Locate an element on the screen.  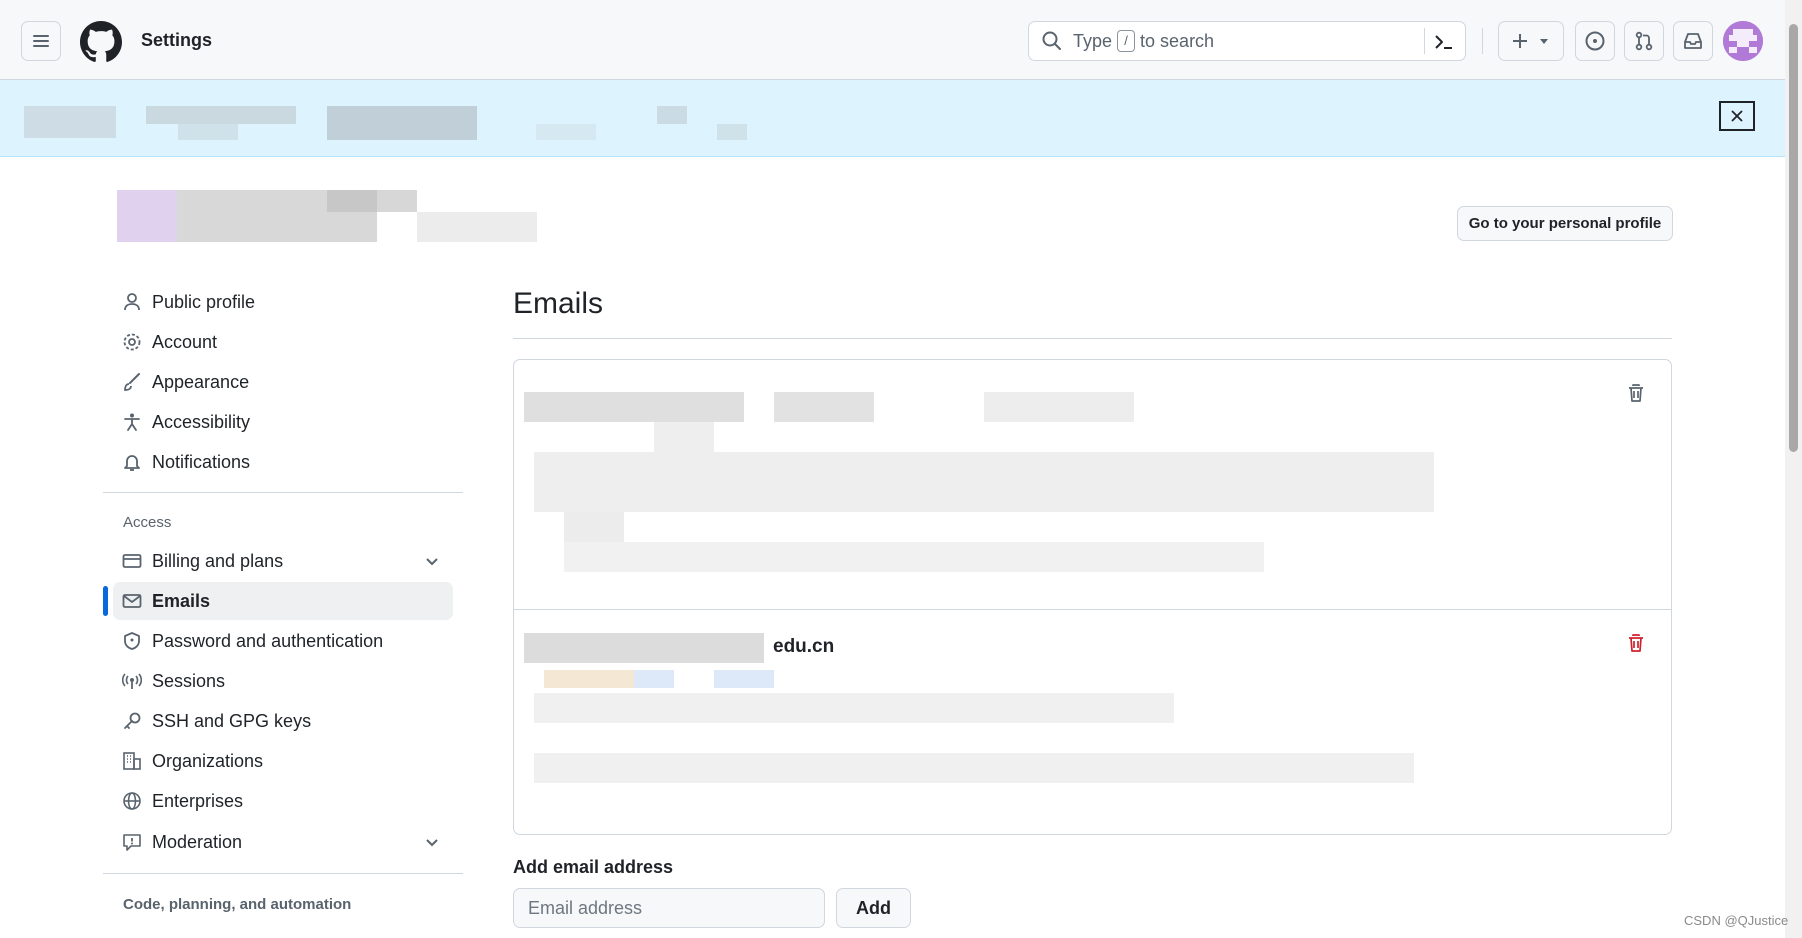
add-email-button: Add is located at coordinates (873, 908).